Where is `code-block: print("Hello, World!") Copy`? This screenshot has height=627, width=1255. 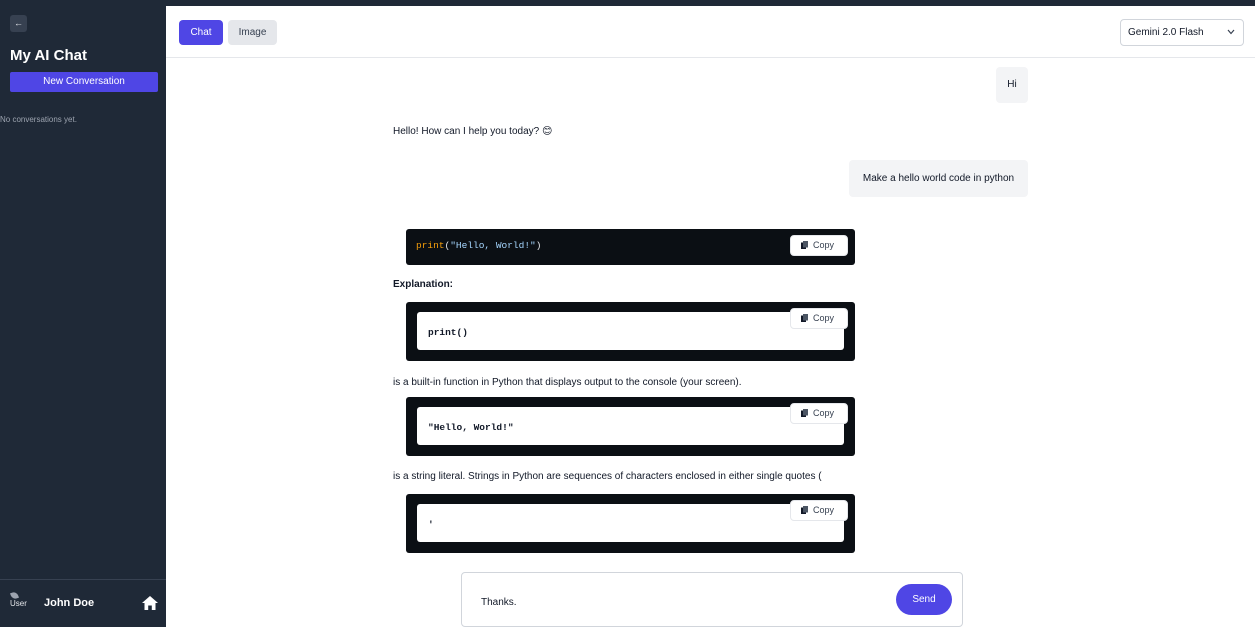
code-block: print("Hello, World!") Copy is located at coordinates (630, 247).